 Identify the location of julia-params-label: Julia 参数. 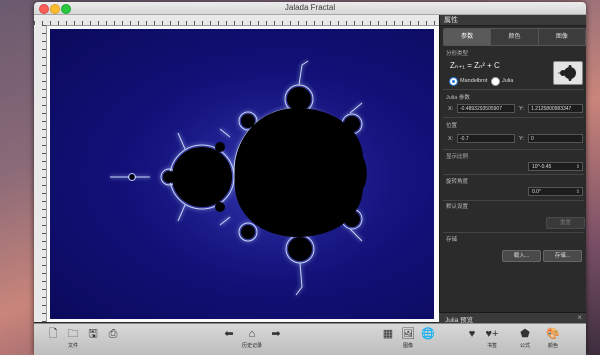
(458, 98).